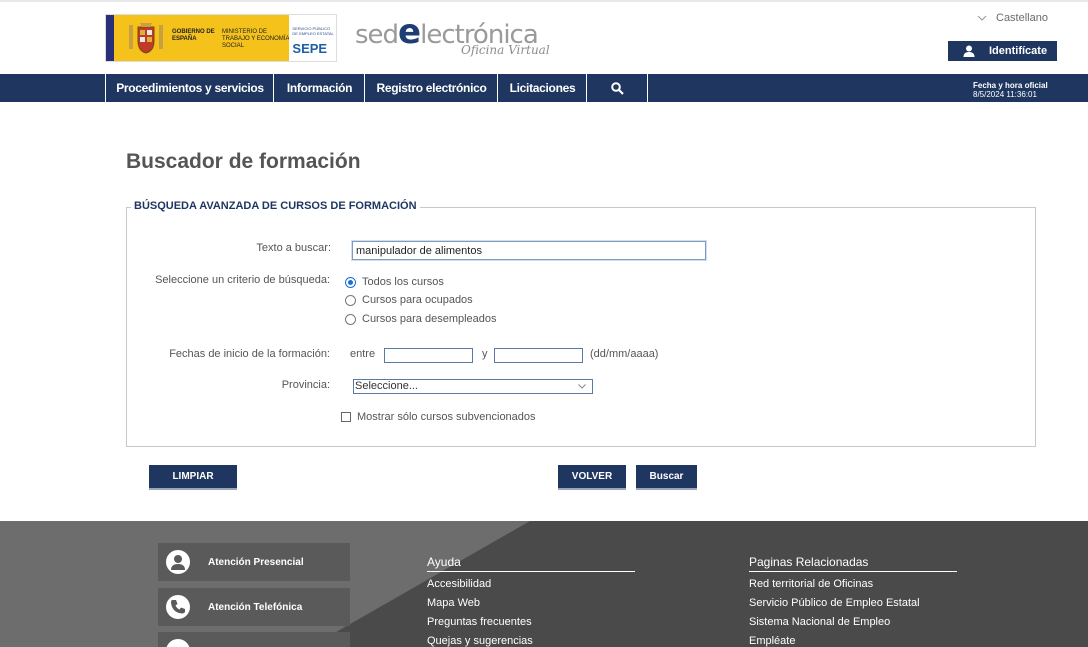  Describe the element at coordinates (242, 280) in the screenshot. I see `criteria-label: Seleccione un criterio de búsqueda:` at that location.